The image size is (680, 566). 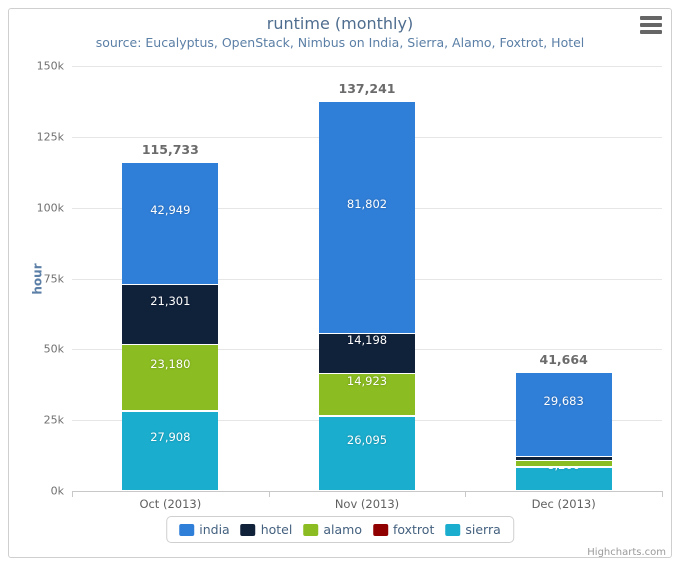 What do you see at coordinates (170, 411) in the screenshot?
I see `bar-segment-foxtrot` at bounding box center [170, 411].